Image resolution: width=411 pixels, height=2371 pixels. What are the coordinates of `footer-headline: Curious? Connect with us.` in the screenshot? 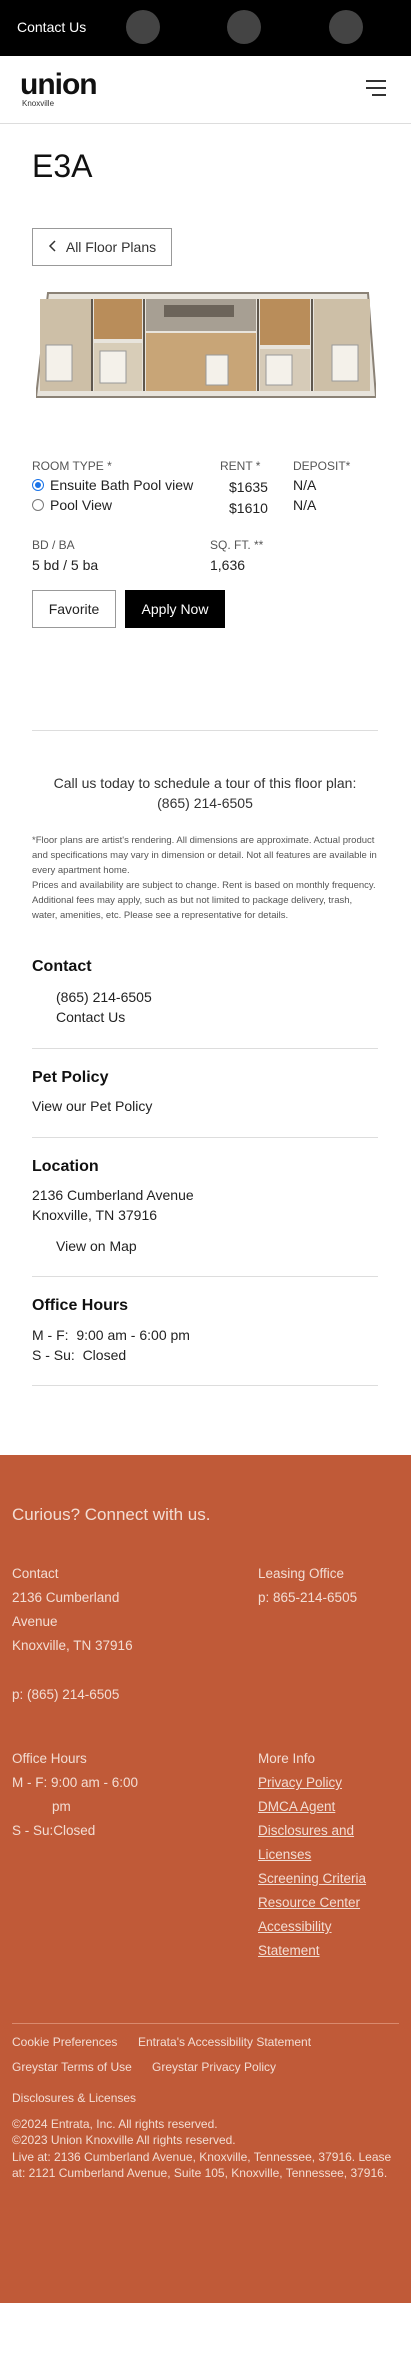 It's located at (111, 1514).